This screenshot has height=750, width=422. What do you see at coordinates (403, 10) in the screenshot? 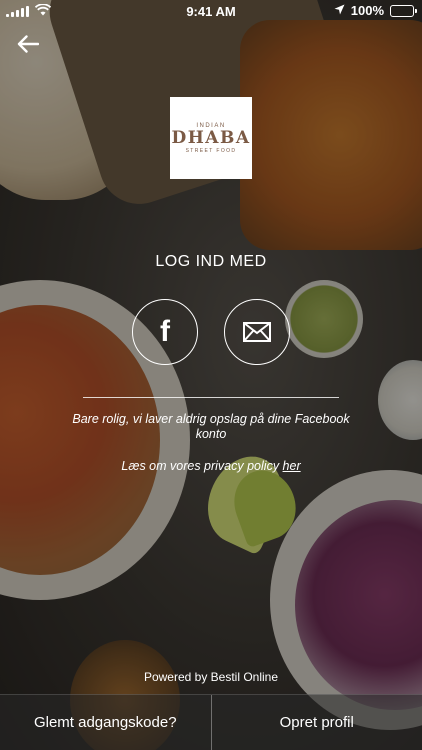
I see `battery-icon` at bounding box center [403, 10].